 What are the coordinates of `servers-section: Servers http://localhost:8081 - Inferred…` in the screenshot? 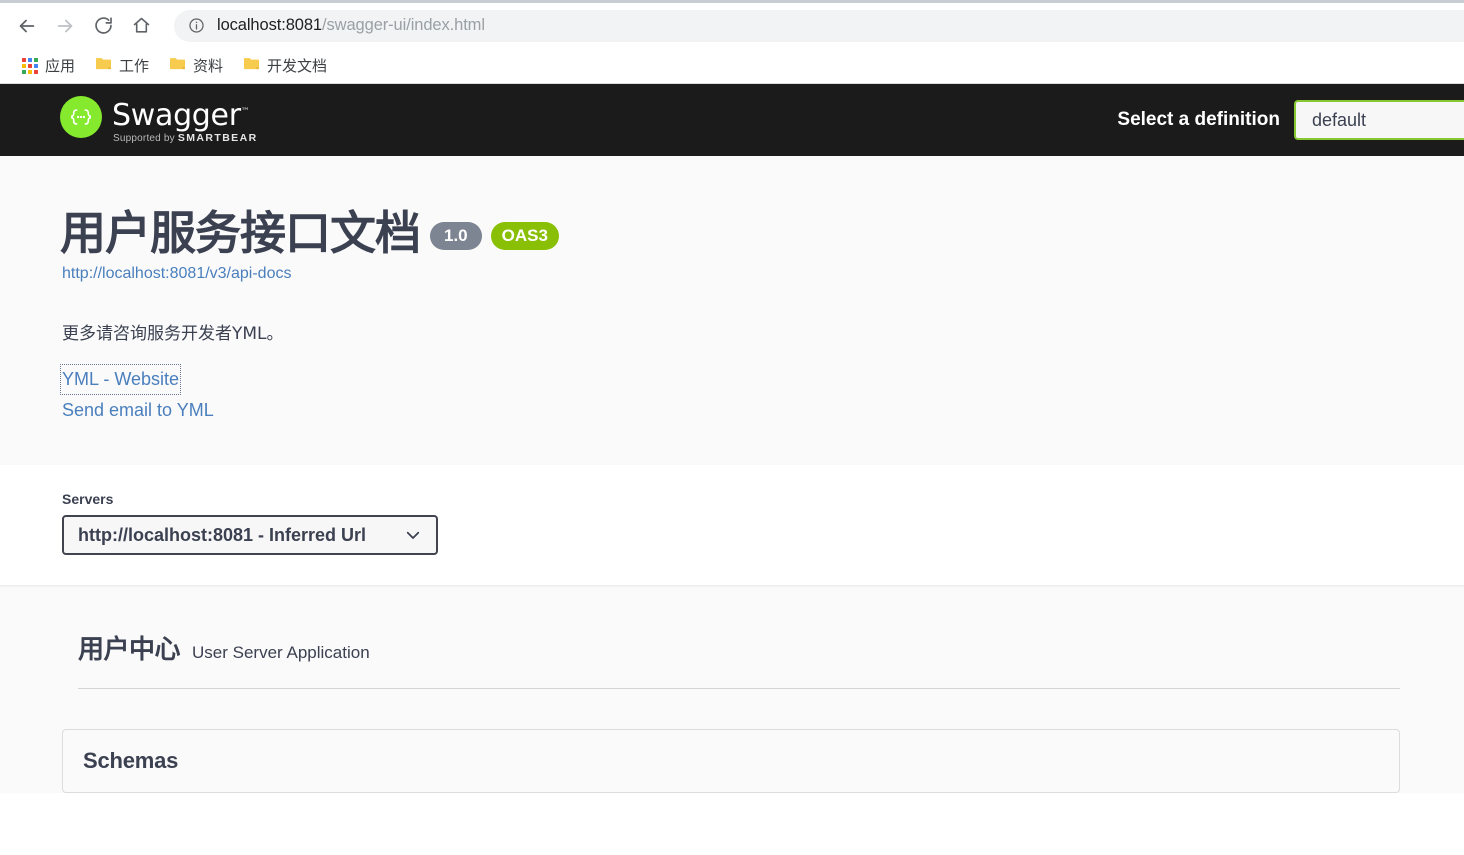 It's located at (732, 525).